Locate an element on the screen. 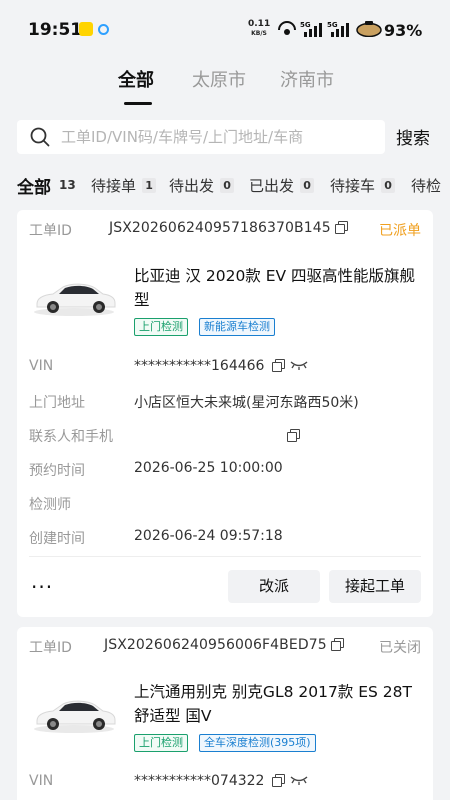 The image size is (450, 800). signal-5g-icon-2: 5G is located at coordinates (339, 29).